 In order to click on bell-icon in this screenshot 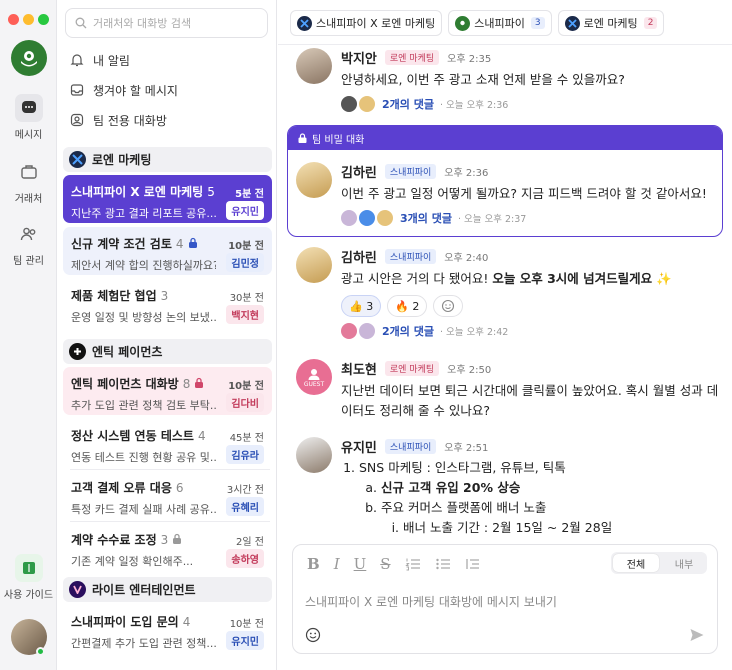, I will do `click(77, 60)`.